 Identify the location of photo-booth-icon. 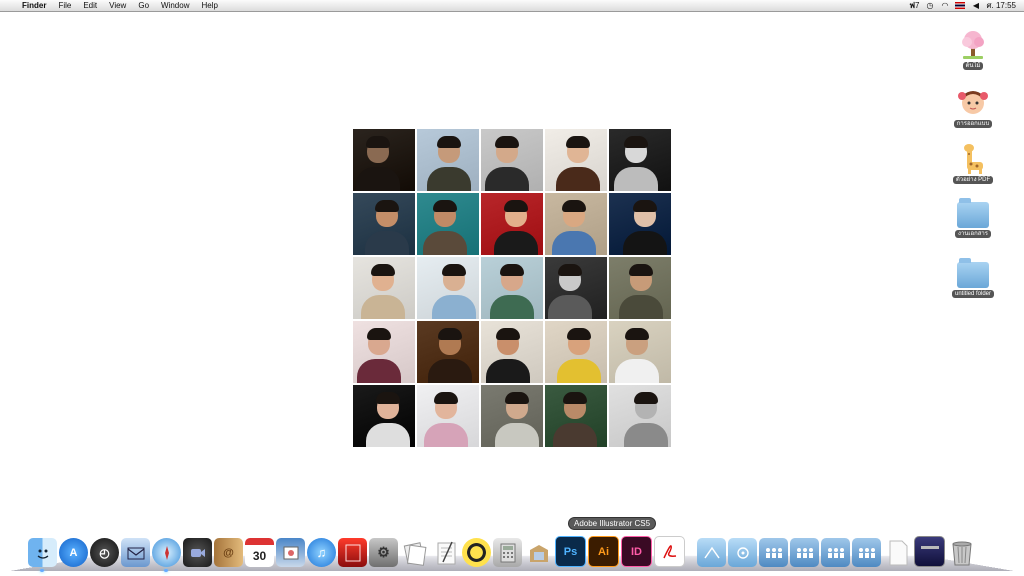
(290, 552).